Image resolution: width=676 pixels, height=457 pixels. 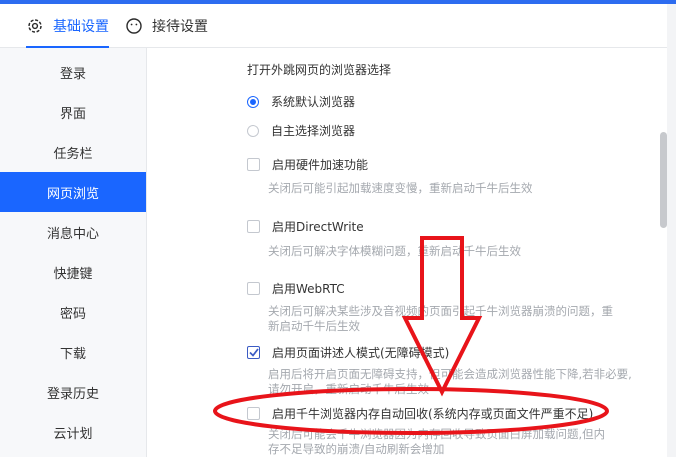 I want to click on sidebar-item-interface: 界面, so click(x=73, y=112).